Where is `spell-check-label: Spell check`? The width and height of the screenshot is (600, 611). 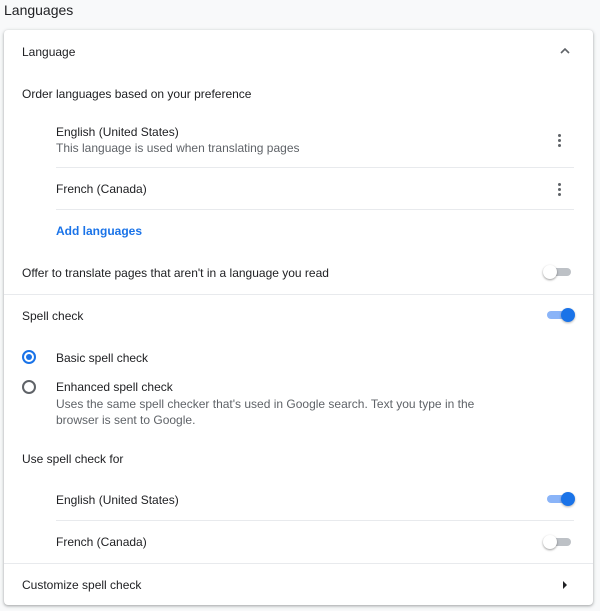 spell-check-label: Spell check is located at coordinates (53, 316).